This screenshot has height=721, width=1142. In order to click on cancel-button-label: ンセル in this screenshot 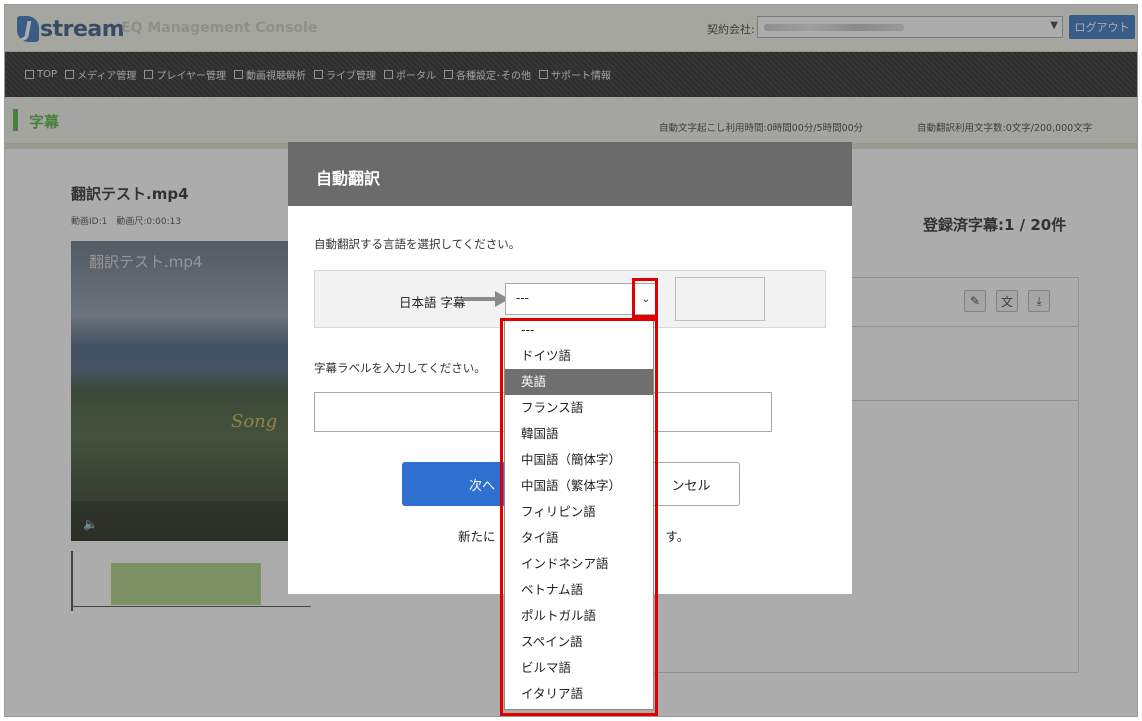, I will do `click(691, 486)`.